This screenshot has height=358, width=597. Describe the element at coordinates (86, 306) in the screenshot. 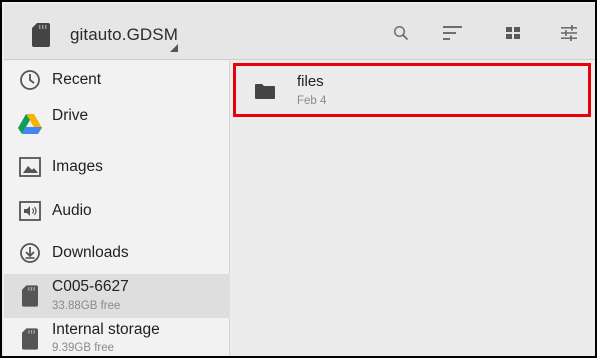

I see `storage-free-text: 33.88GB free` at that location.